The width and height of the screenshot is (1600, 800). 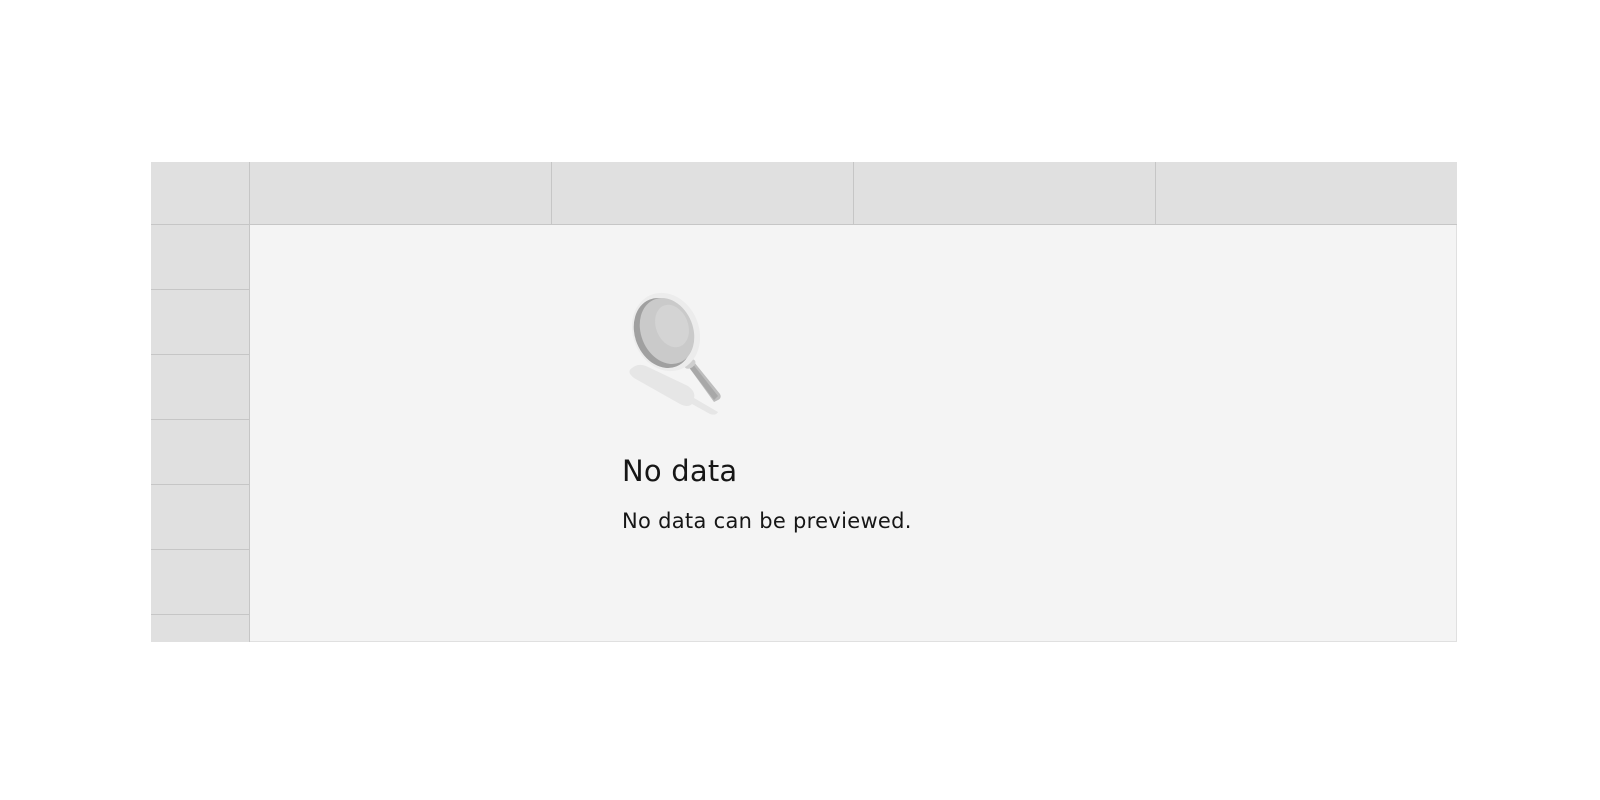 I want to click on column-header-row, so click(x=853, y=193).